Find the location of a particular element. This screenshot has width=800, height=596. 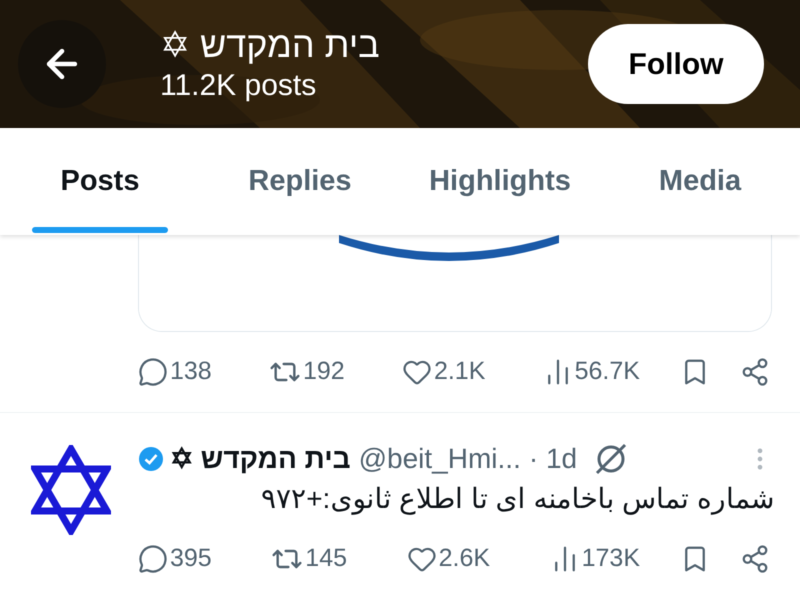

post-text: شماره تماس باخامنه ای تا اطلاع ثانوی:+۹۷۲ is located at coordinates (518, 499).